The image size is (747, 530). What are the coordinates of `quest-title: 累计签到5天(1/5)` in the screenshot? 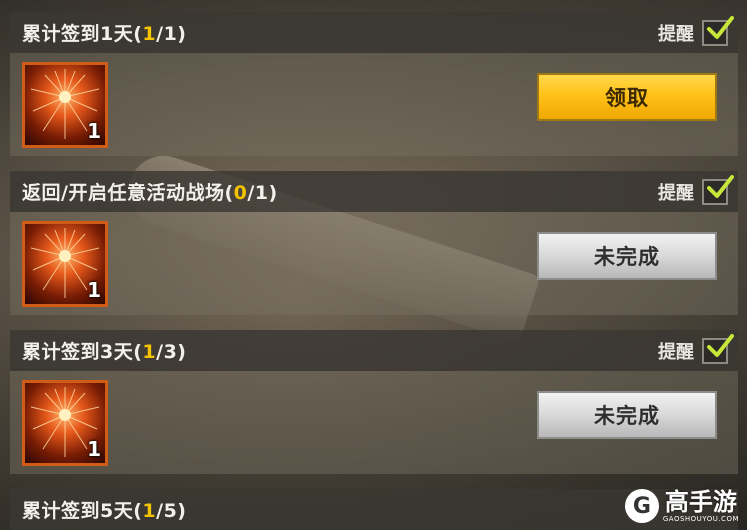 It's located at (104, 509).